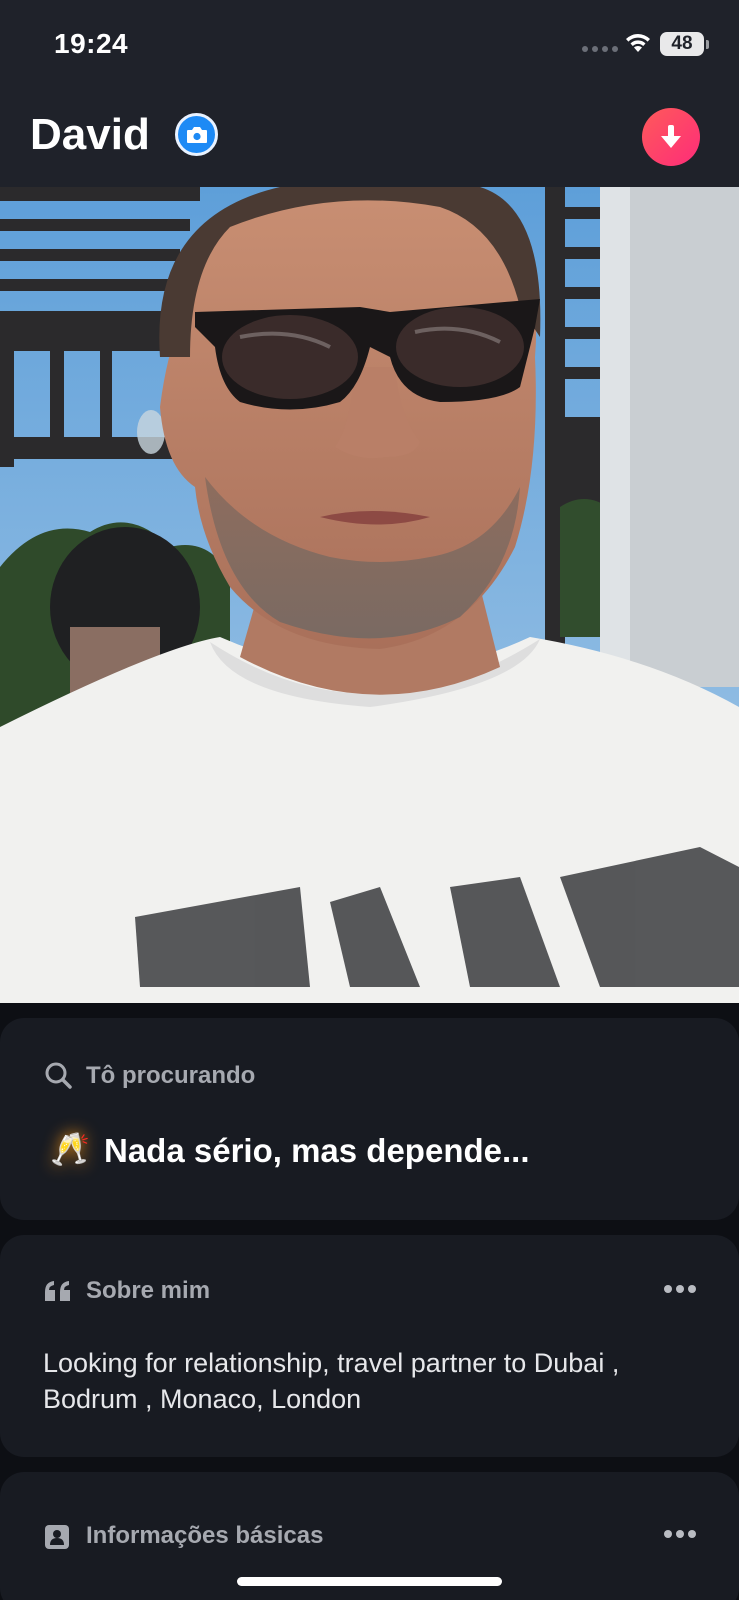 Image resolution: width=739 pixels, height=1600 pixels. What do you see at coordinates (58, 1075) in the screenshot?
I see `search-icon` at bounding box center [58, 1075].